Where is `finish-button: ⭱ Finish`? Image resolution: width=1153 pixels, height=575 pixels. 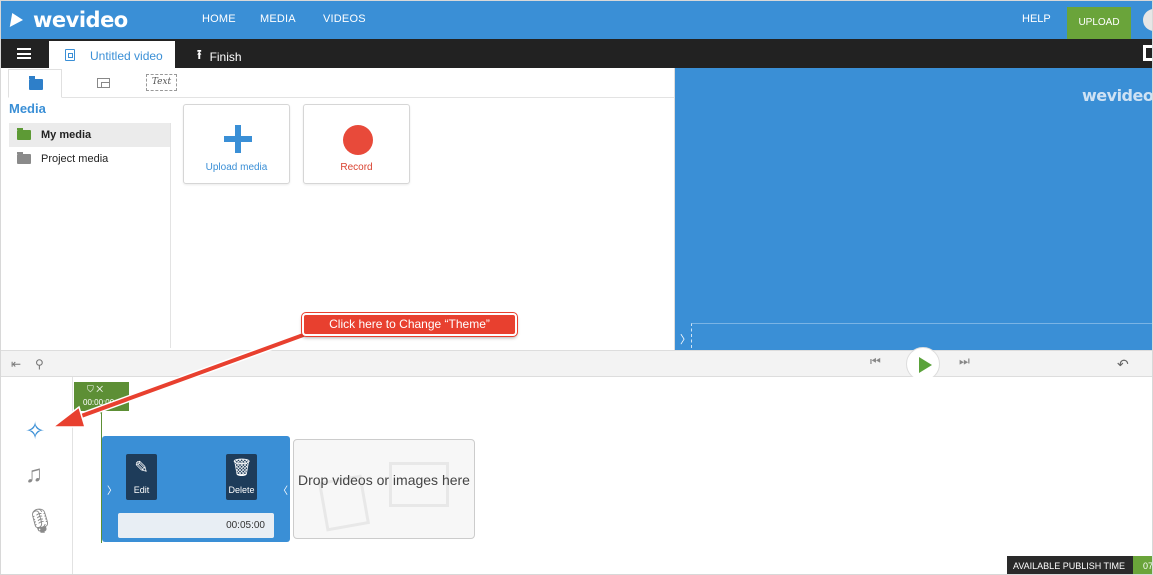
finish-button: ⭱ Finish is located at coordinates (219, 57).